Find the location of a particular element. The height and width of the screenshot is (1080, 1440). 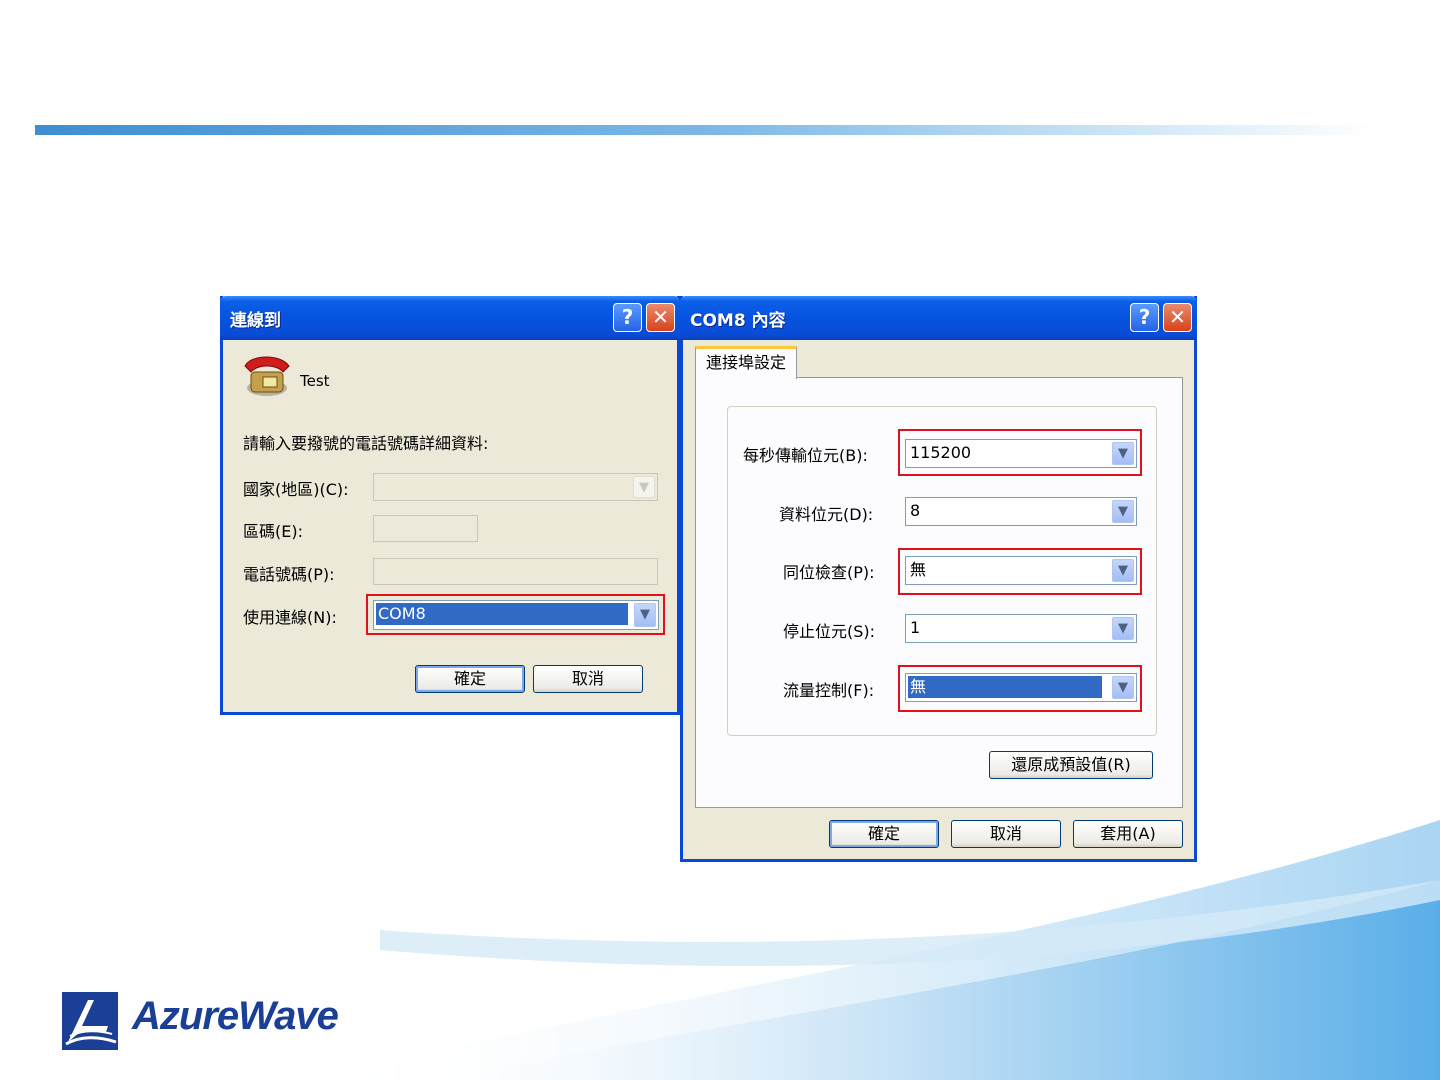

stop-bits-label: 停止位元(S): is located at coordinates (829, 631).